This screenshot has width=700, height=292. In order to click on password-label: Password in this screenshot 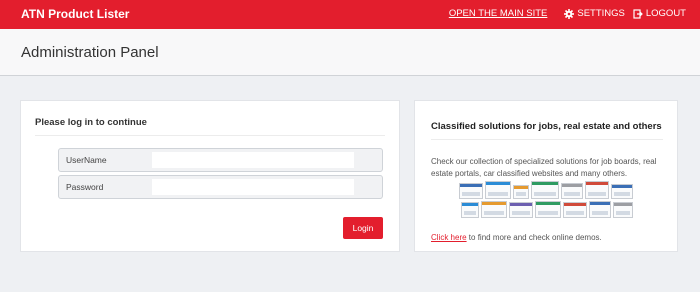, I will do `click(85, 187)`.